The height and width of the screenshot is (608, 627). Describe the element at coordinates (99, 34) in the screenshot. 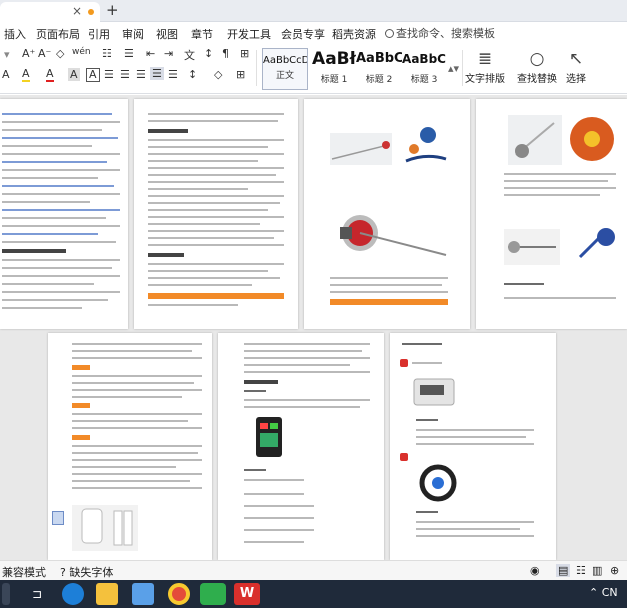

I see `menu-references: 引用` at that location.